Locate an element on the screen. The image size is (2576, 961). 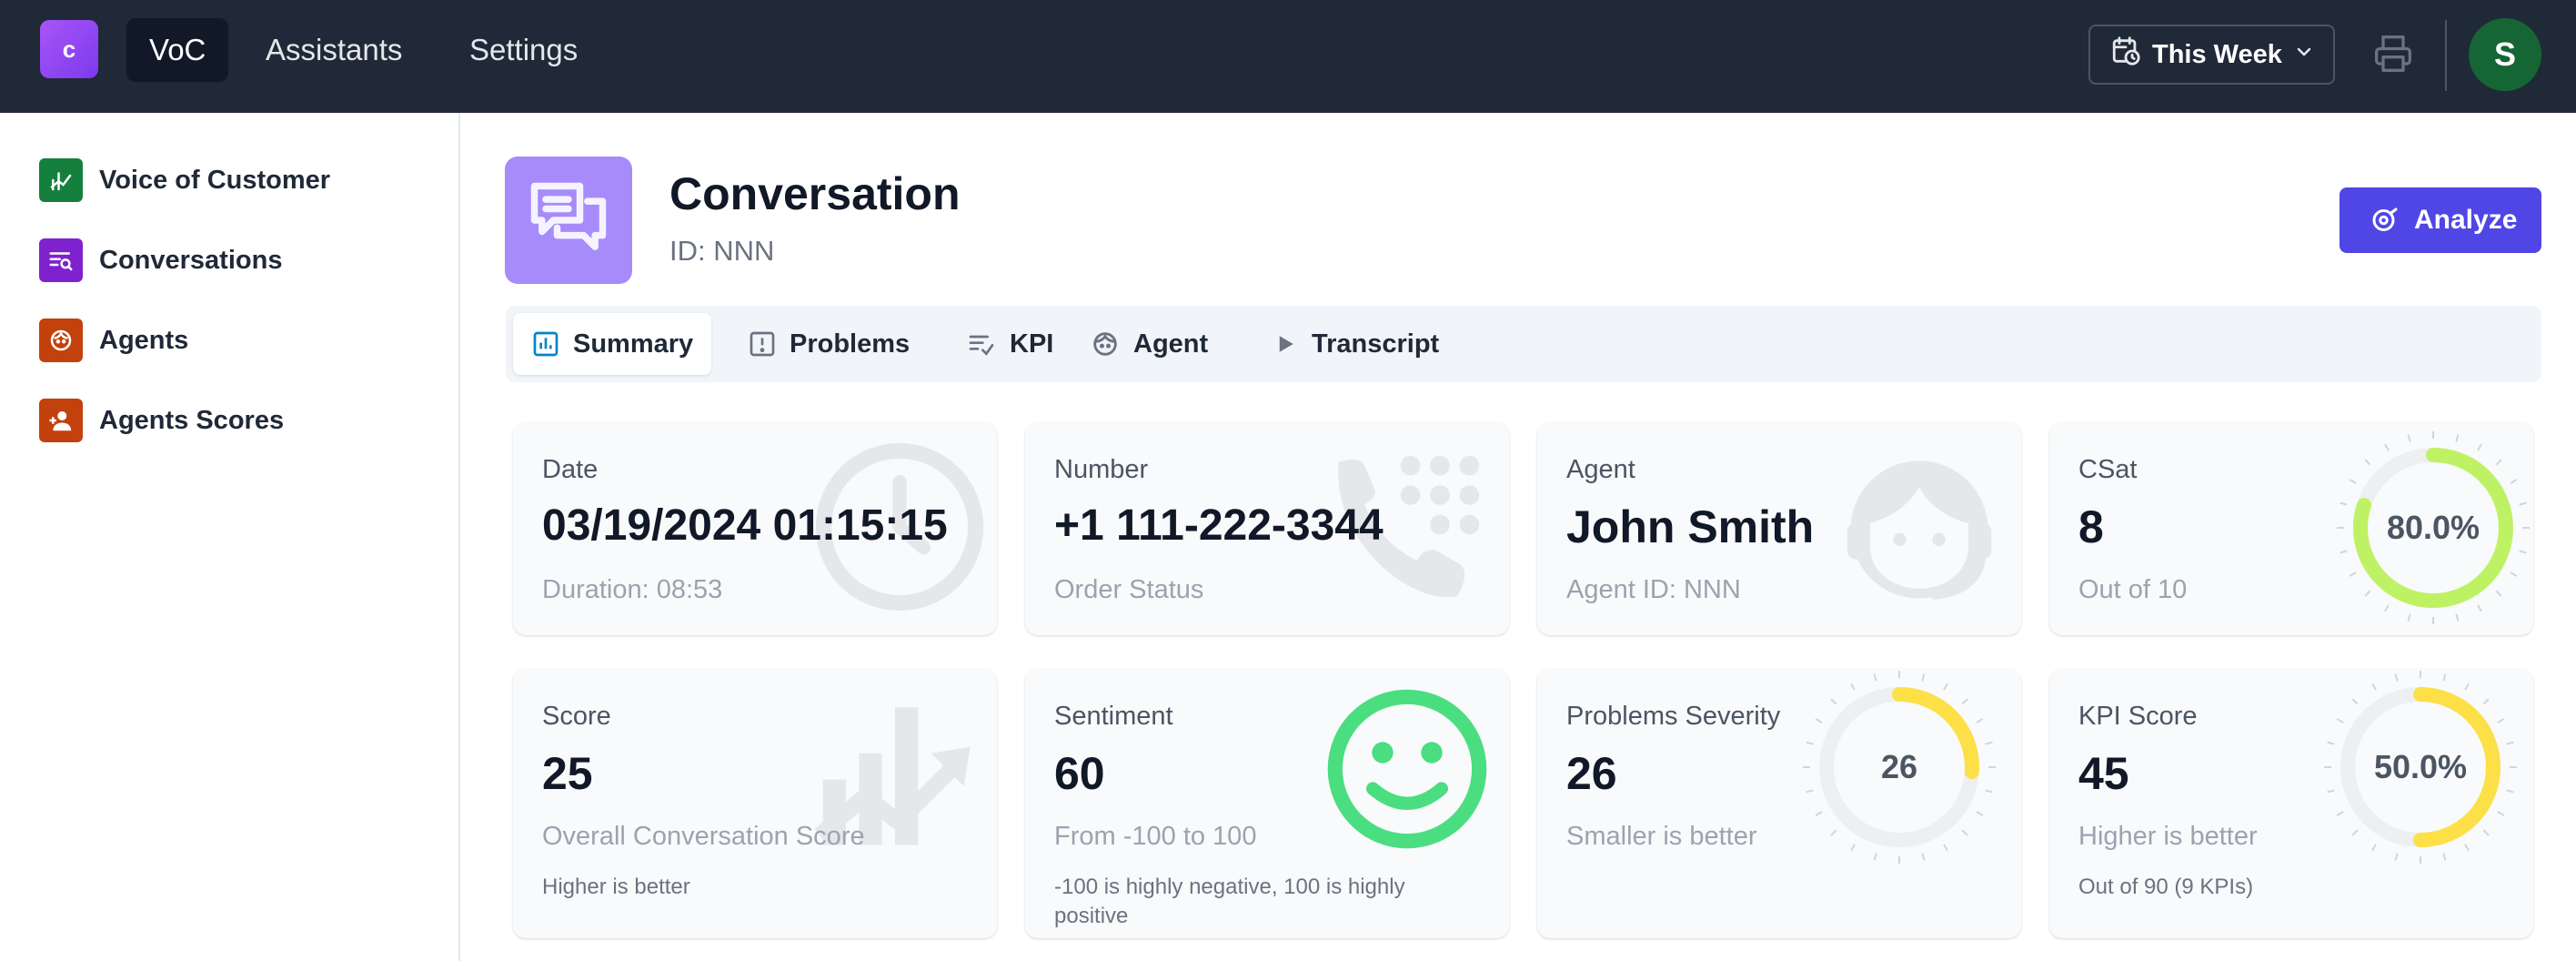
tab-label: Agent is located at coordinates (1171, 344).